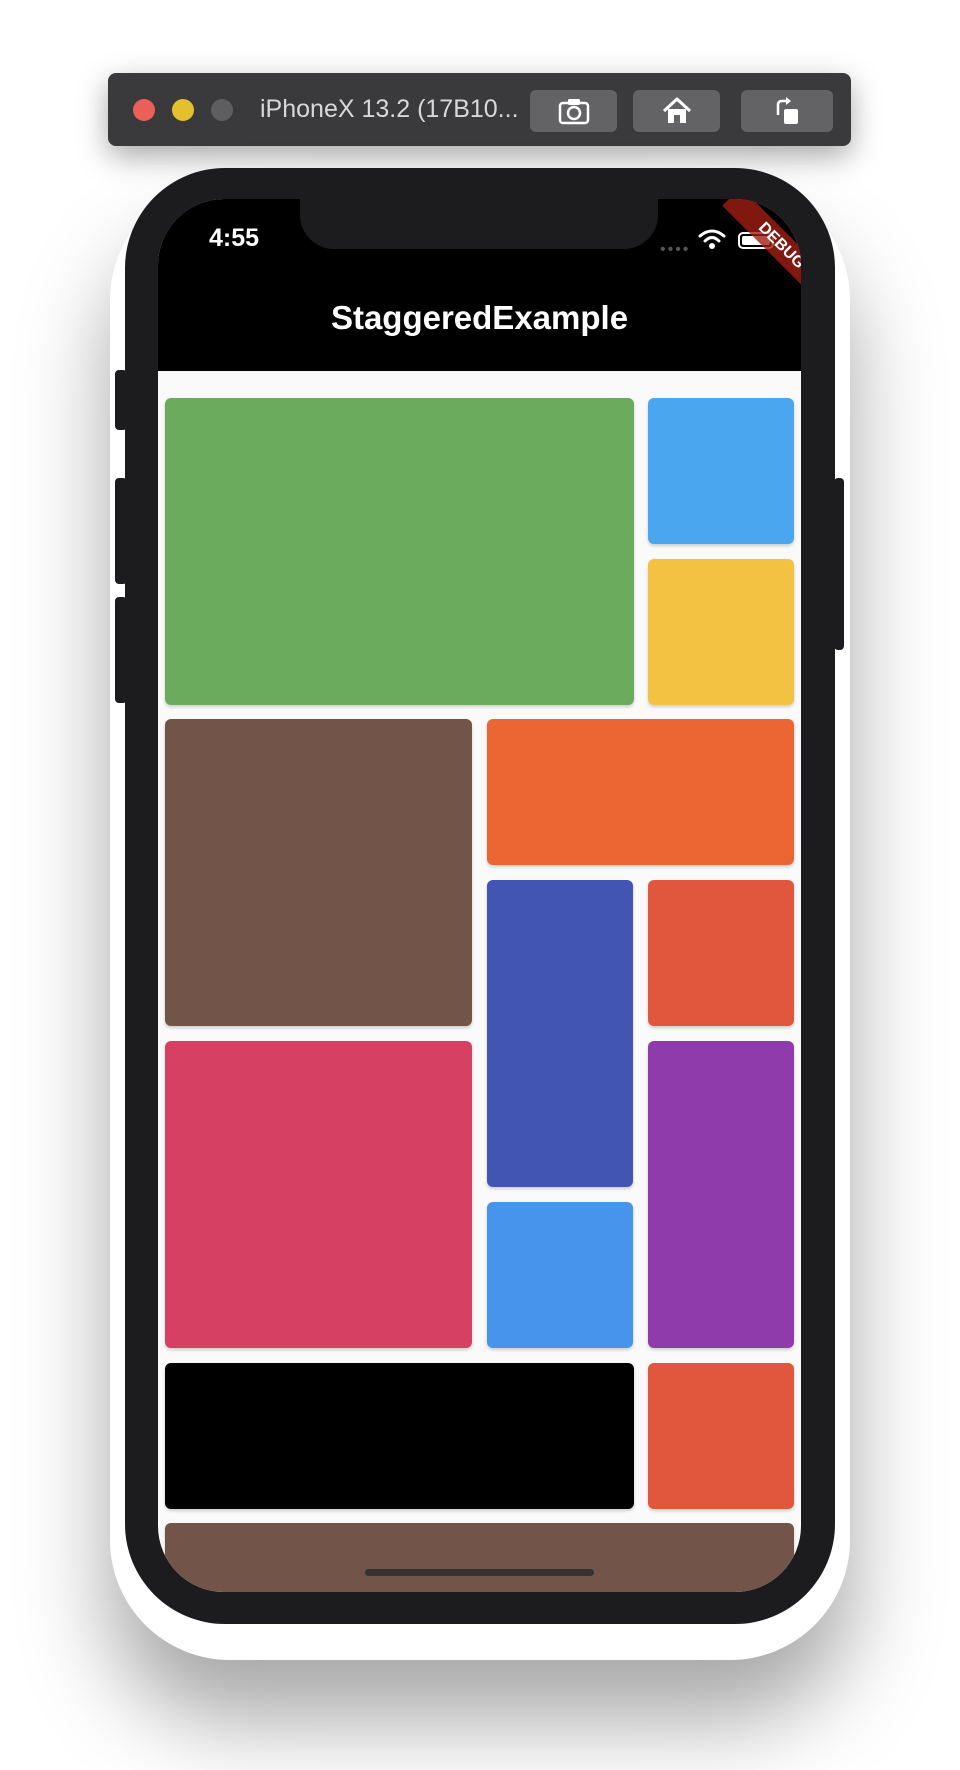 Image resolution: width=960 pixels, height=1770 pixels. What do you see at coordinates (839, 564) in the screenshot?
I see `power-button` at bounding box center [839, 564].